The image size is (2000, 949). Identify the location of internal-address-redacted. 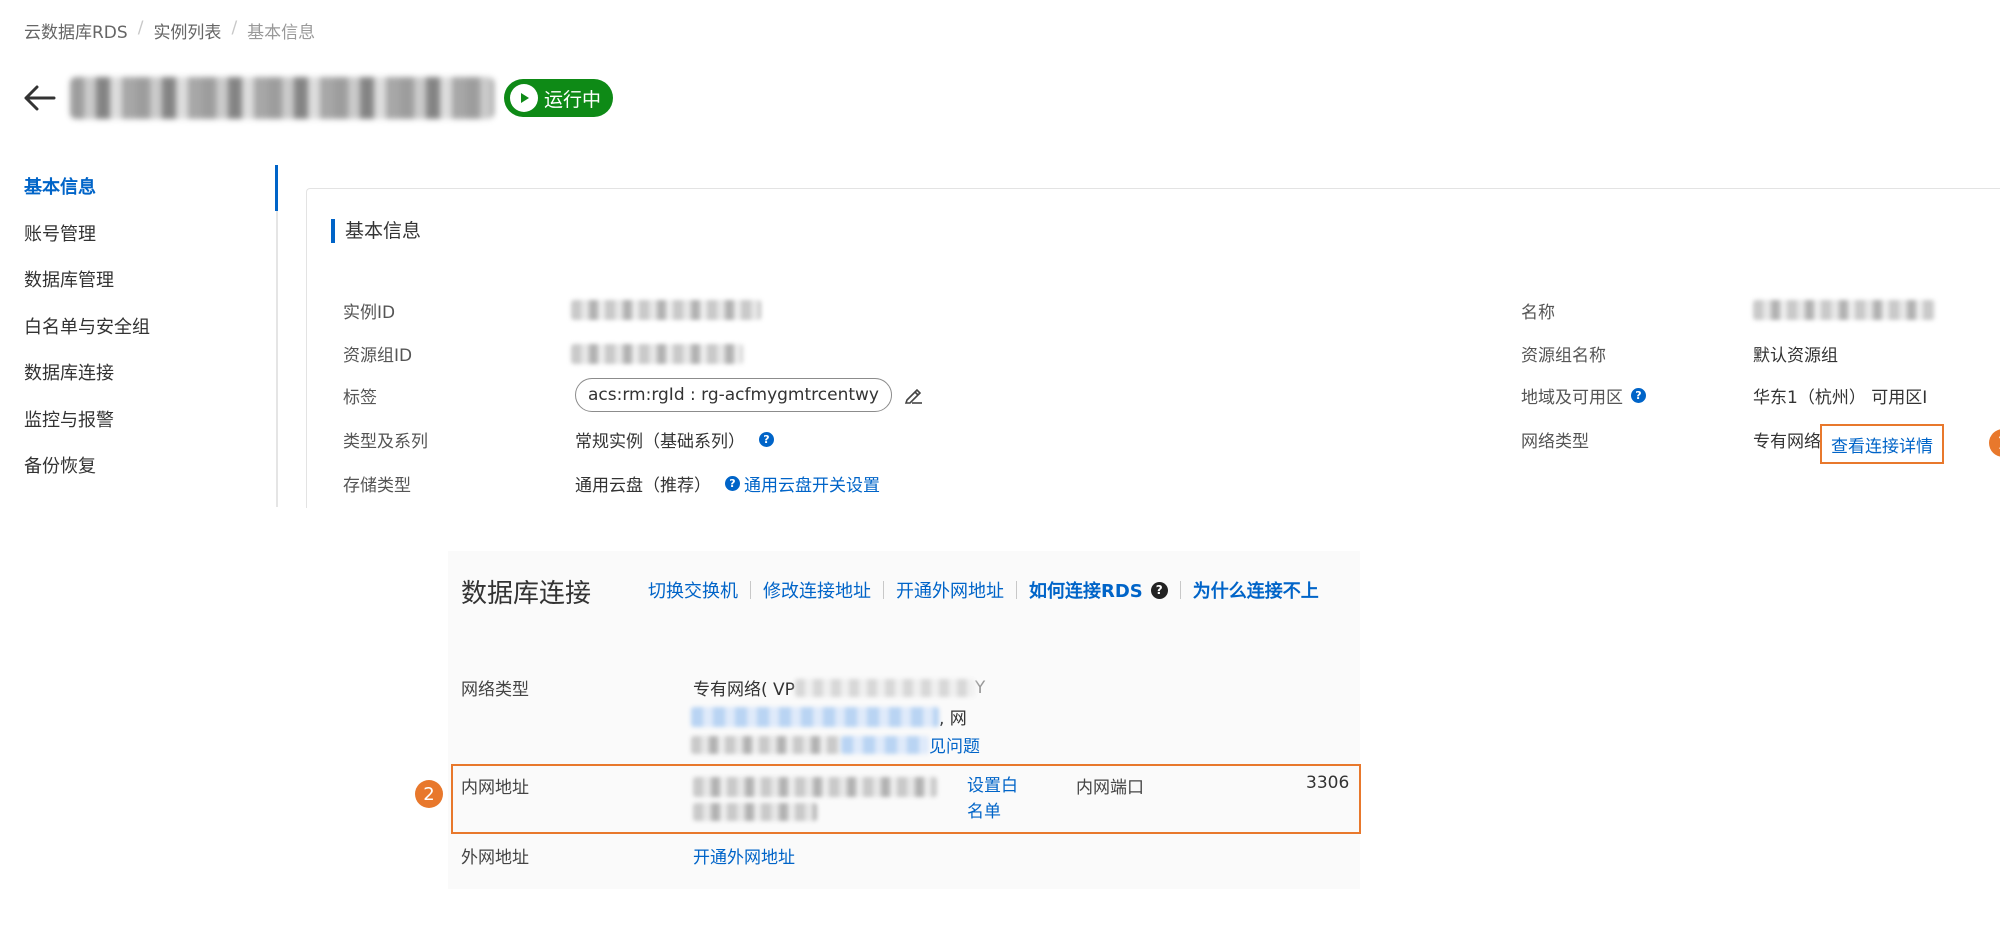
(815, 787).